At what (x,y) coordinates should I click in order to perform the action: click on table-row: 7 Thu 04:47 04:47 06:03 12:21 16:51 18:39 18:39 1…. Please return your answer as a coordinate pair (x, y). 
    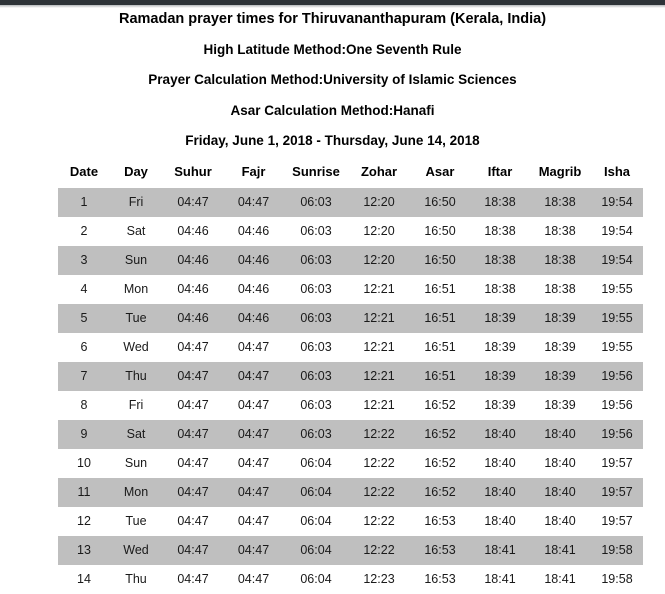
    Looking at the image, I should click on (350, 376).